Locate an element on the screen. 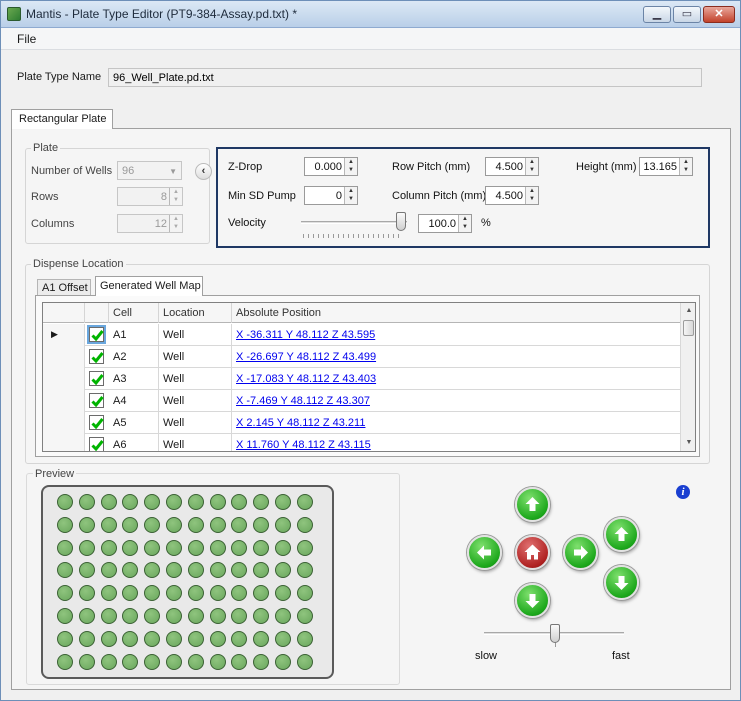 This screenshot has height=701, width=741. rows-stepper: ▲▼ is located at coordinates (150, 196).